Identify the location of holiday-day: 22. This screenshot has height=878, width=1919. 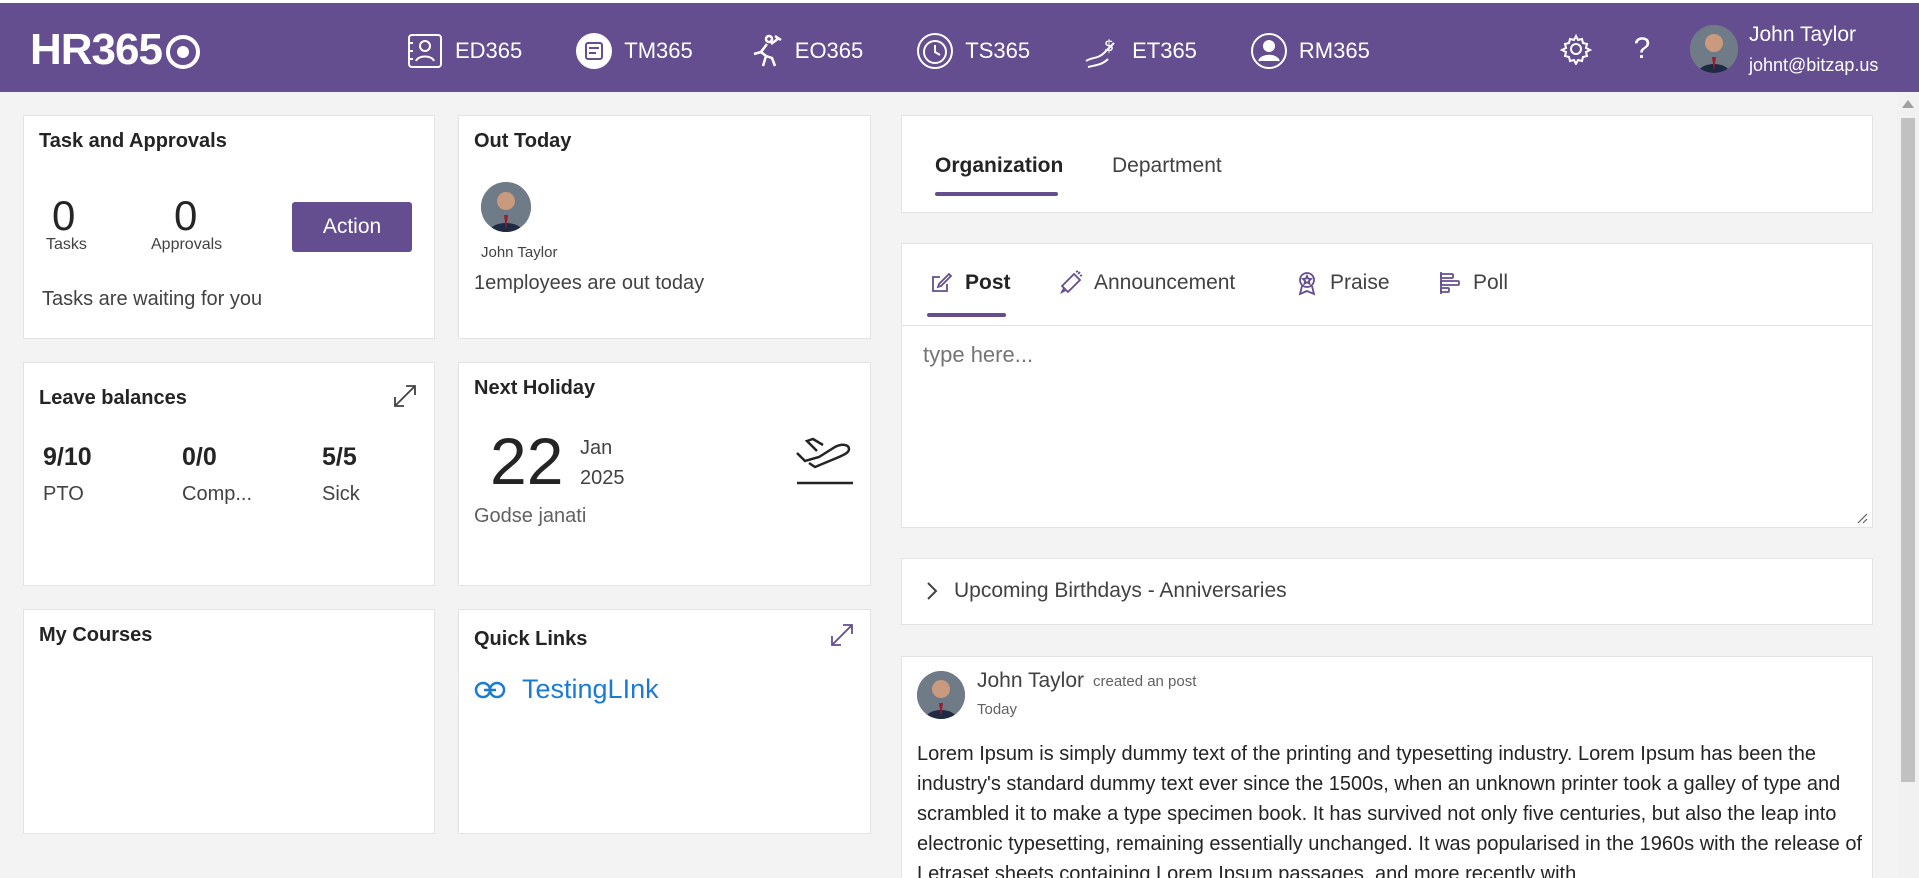
(527, 461).